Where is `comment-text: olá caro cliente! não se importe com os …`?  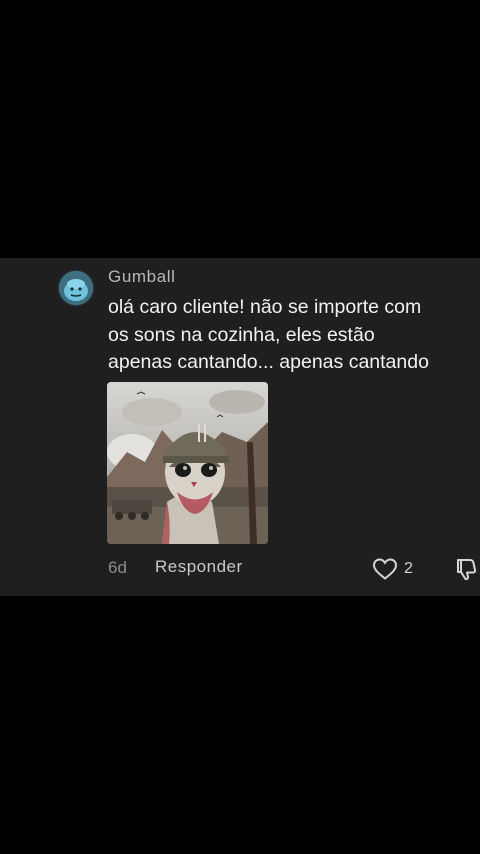 comment-text: olá caro cliente! não se importe com os … is located at coordinates (292, 335).